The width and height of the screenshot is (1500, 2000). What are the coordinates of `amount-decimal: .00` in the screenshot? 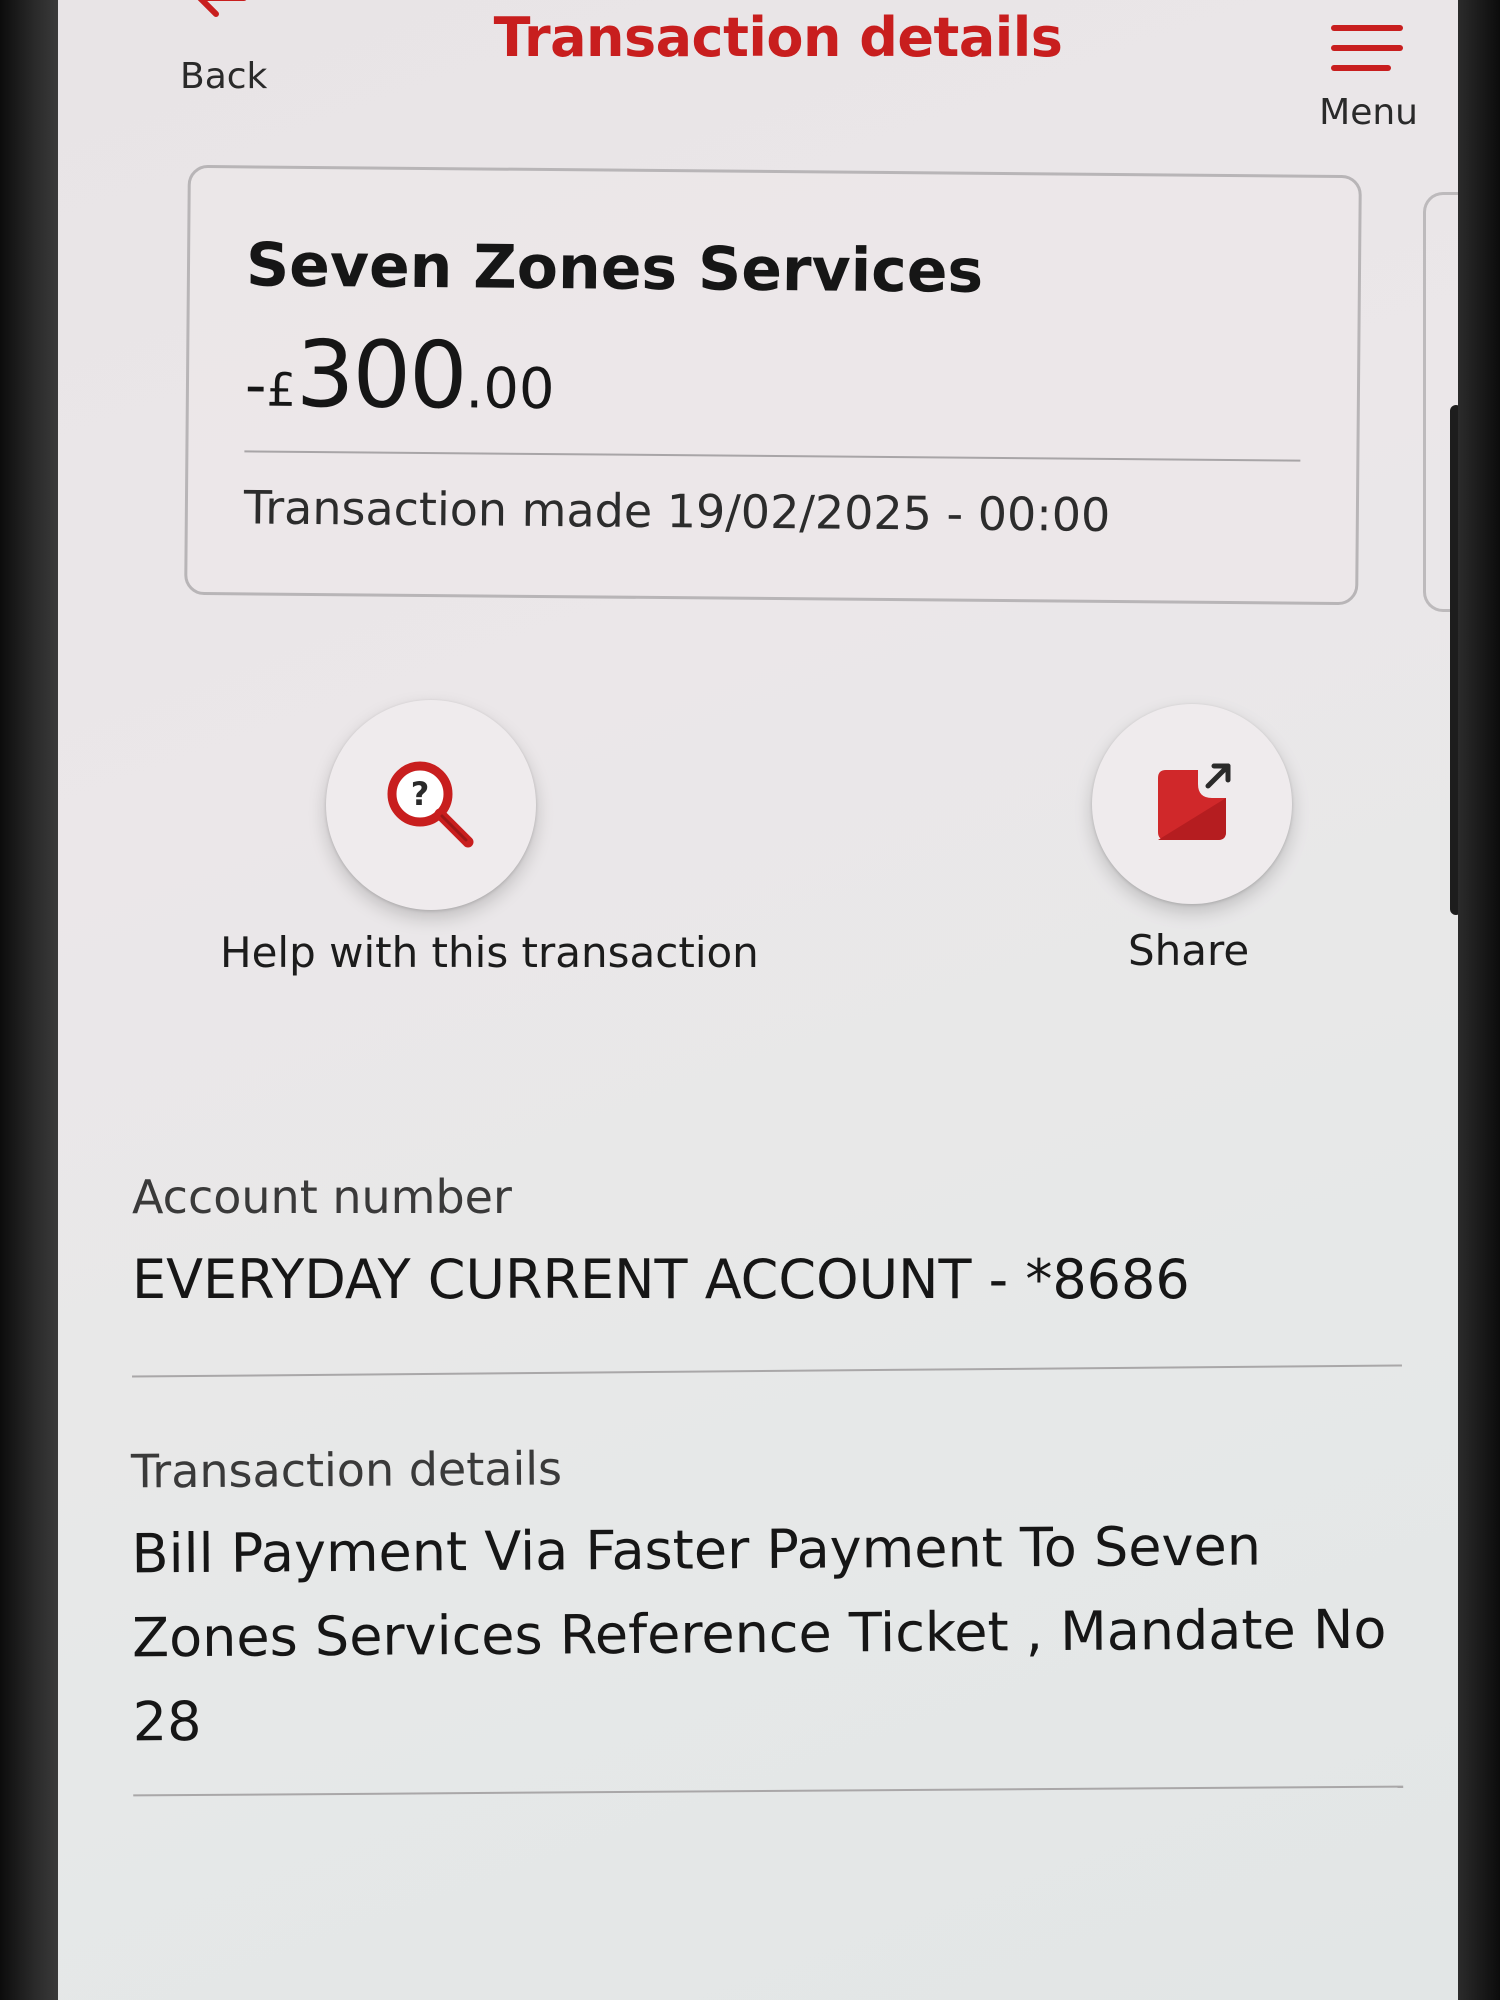 It's located at (510, 389).